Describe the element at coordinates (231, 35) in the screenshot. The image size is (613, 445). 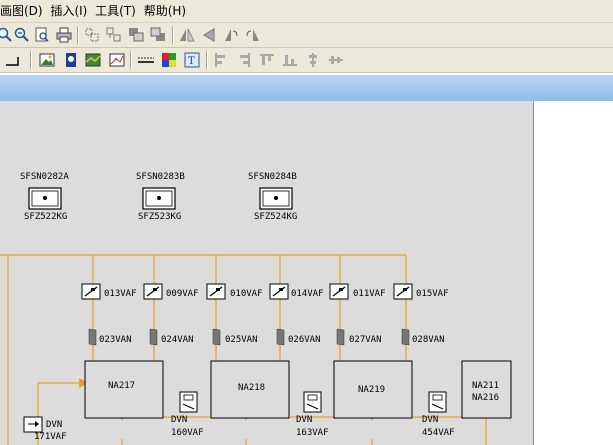
I see `rotate-left-icon` at that location.